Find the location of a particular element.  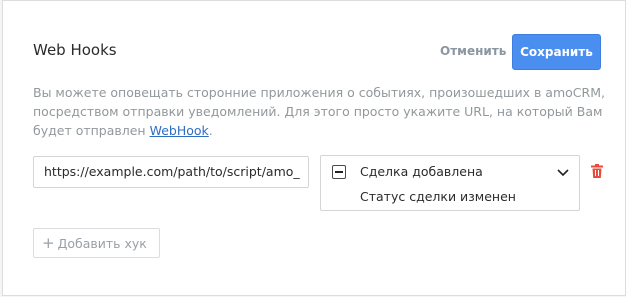

event-option: Сделка добавлена is located at coordinates (421, 171).